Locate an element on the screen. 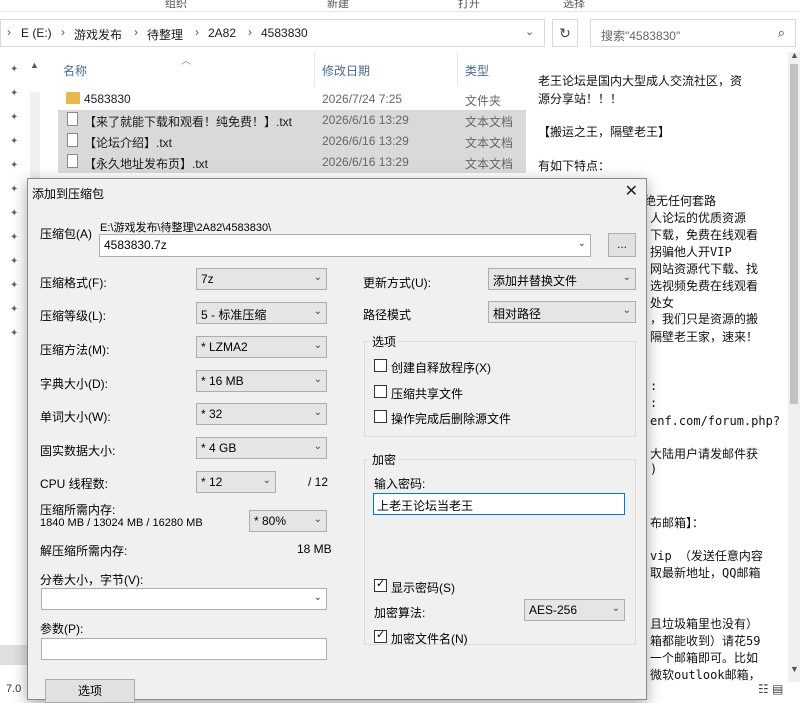 Image resolution: width=800 pixels, height=703 pixels. shared-checkbox is located at coordinates (380, 391).